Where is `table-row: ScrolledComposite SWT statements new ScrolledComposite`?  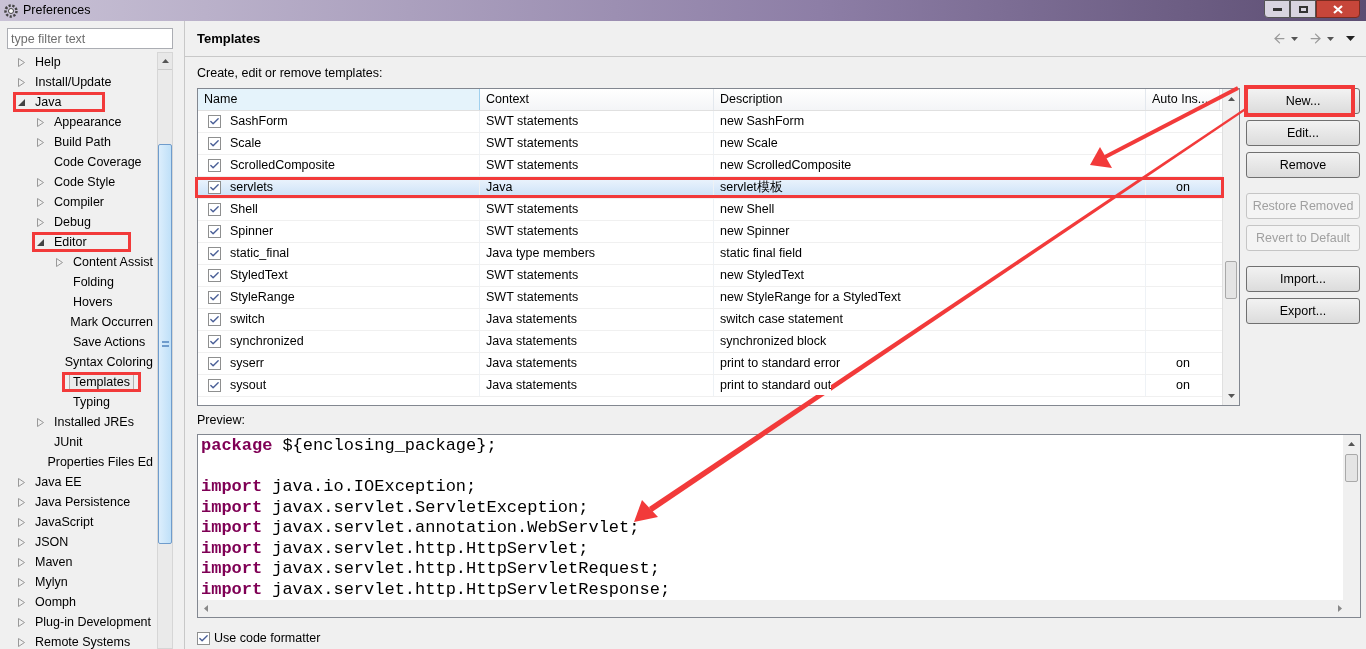
table-row: ScrolledComposite SWT statements new ScrolledComposite is located at coordinates (710, 166).